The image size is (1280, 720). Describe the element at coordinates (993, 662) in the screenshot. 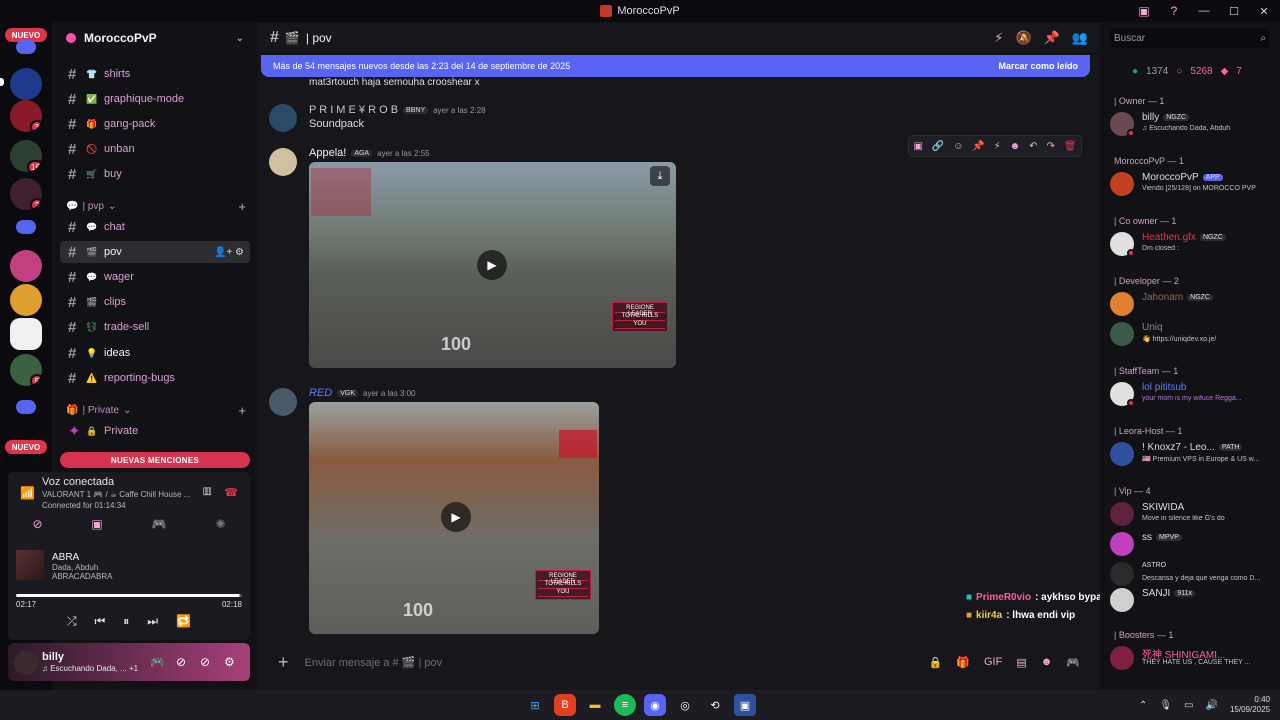

I see `gif-icon: GIF` at that location.